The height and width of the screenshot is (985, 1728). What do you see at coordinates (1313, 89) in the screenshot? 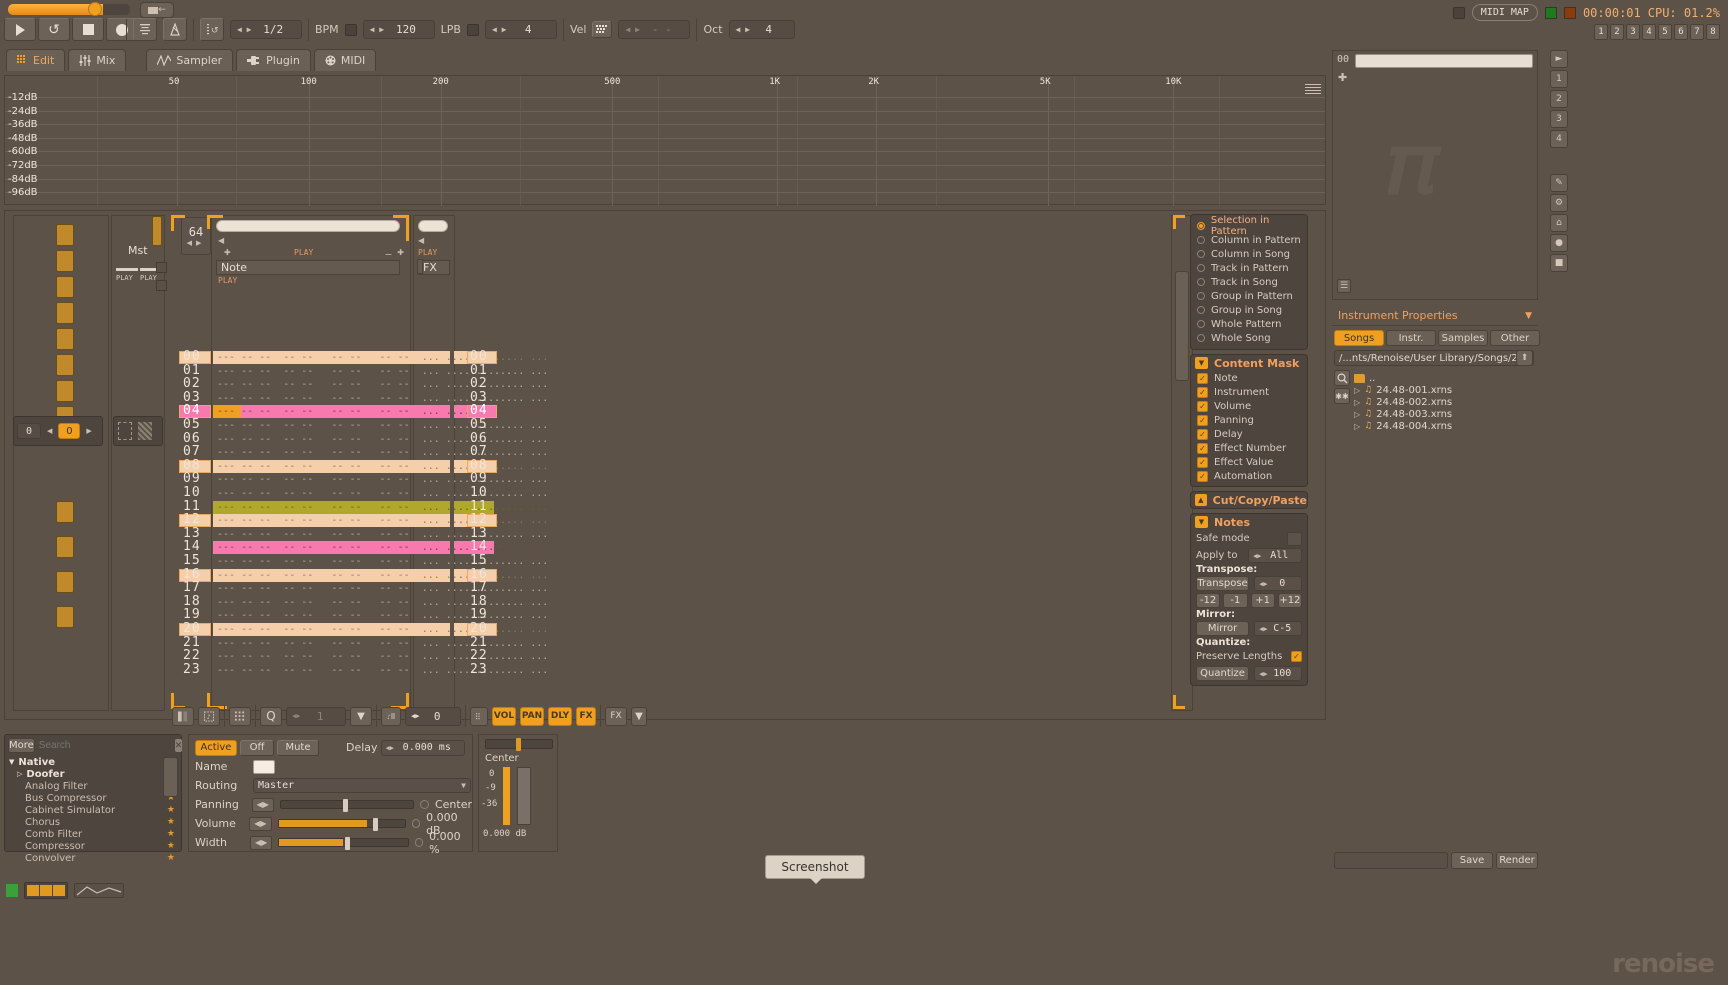
I see `spectrum-menu-icon` at bounding box center [1313, 89].